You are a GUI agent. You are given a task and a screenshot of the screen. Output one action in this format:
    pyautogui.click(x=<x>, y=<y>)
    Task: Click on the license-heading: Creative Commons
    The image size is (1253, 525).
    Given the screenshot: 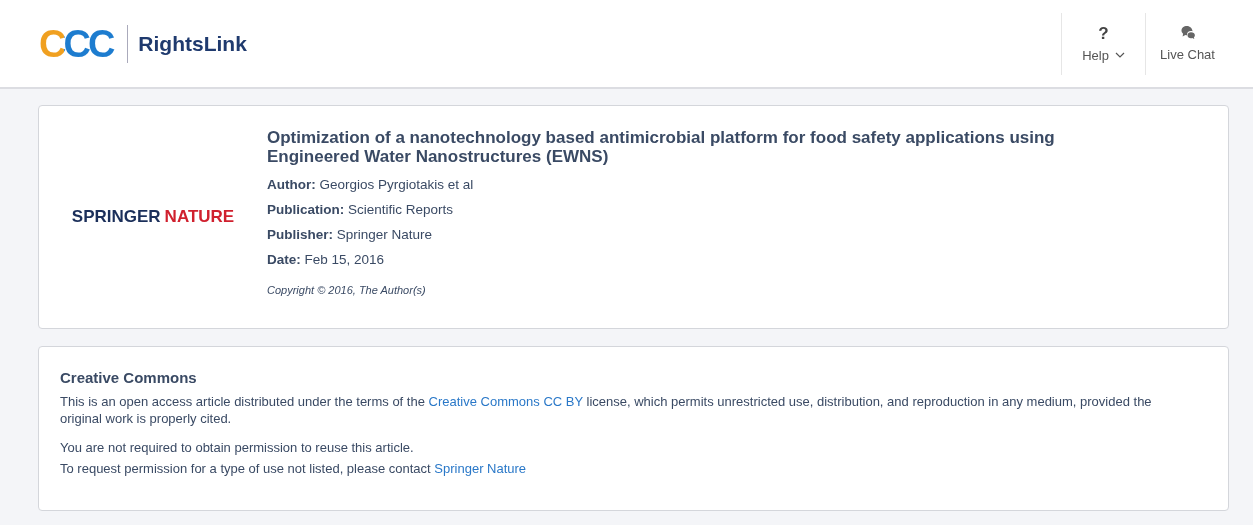 What is the action you would take?
    pyautogui.click(x=129, y=377)
    